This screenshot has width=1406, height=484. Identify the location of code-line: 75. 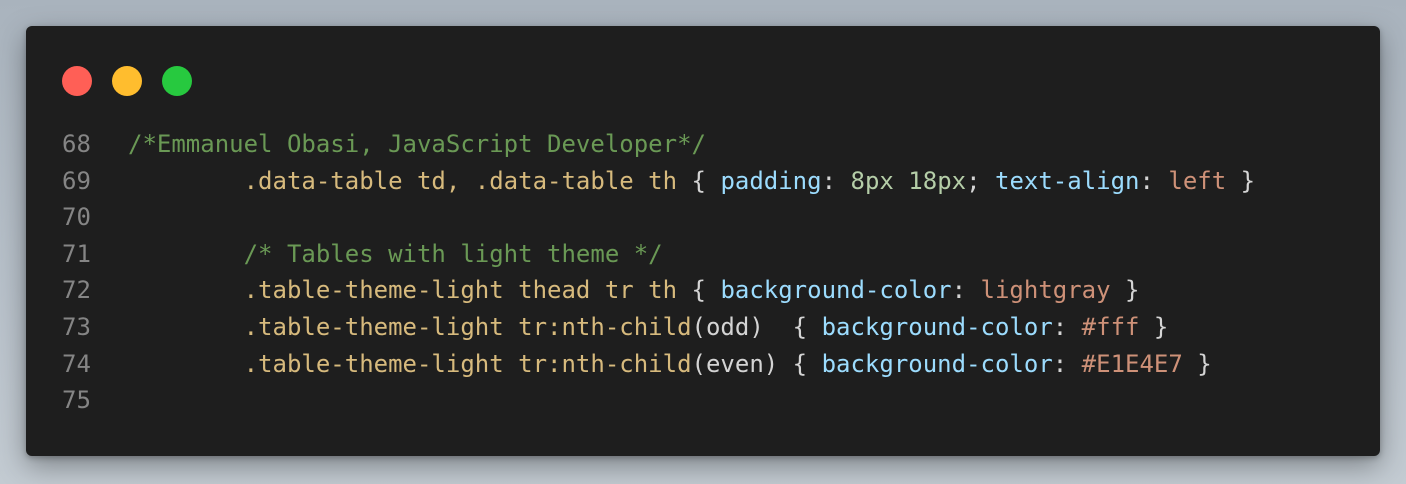
(703, 400).